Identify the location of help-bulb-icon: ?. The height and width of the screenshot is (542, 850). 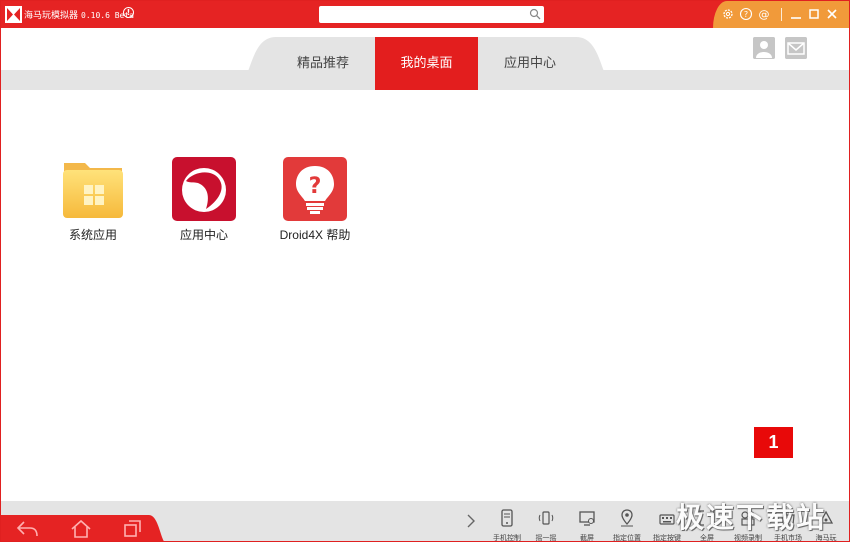
(315, 189).